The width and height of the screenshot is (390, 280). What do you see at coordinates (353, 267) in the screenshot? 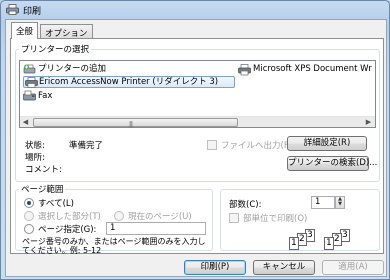
I see `apply-button: 適用(A)` at bounding box center [353, 267].